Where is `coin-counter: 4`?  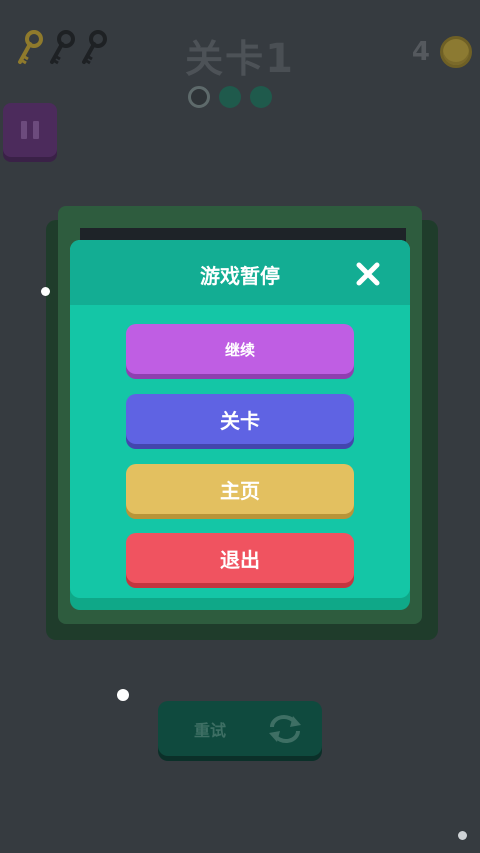
coin-counter: 4 is located at coordinates (442, 52).